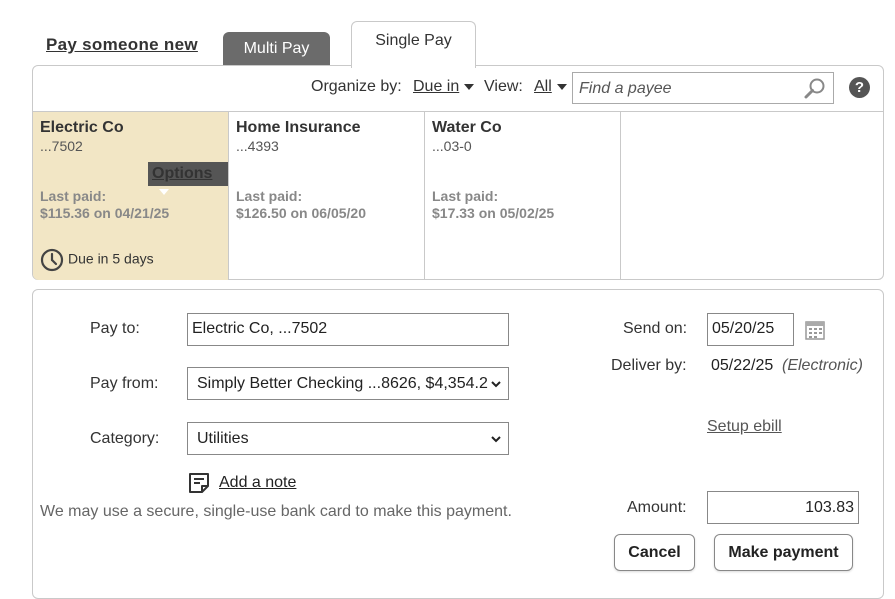 Image resolution: width=895 pixels, height=599 pixels. Describe the element at coordinates (436, 86) in the screenshot. I see `organize-by-value: Due in` at that location.